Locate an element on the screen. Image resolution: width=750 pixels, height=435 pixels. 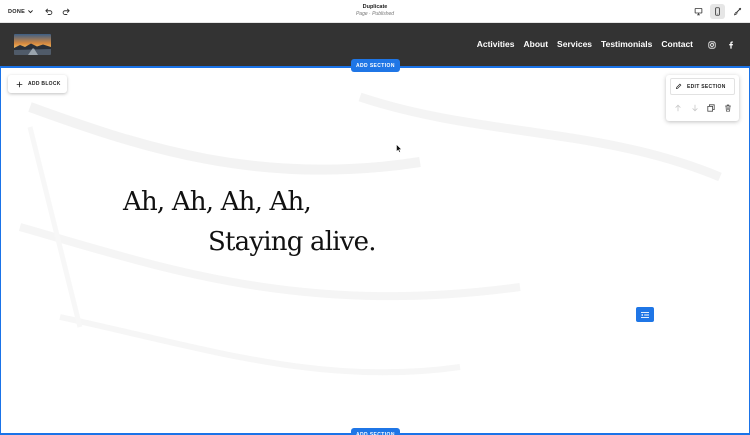
facebook-link is located at coordinates (730, 44).